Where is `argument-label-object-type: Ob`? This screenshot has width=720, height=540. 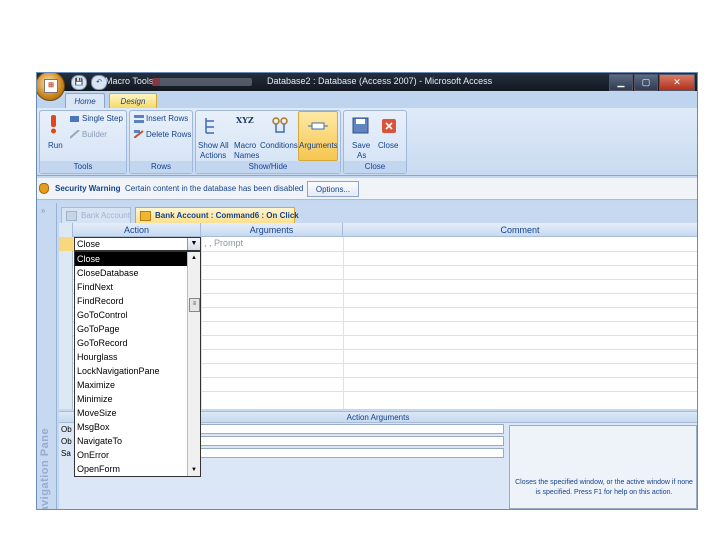
argument-label-object-type: Ob is located at coordinates (66, 429).